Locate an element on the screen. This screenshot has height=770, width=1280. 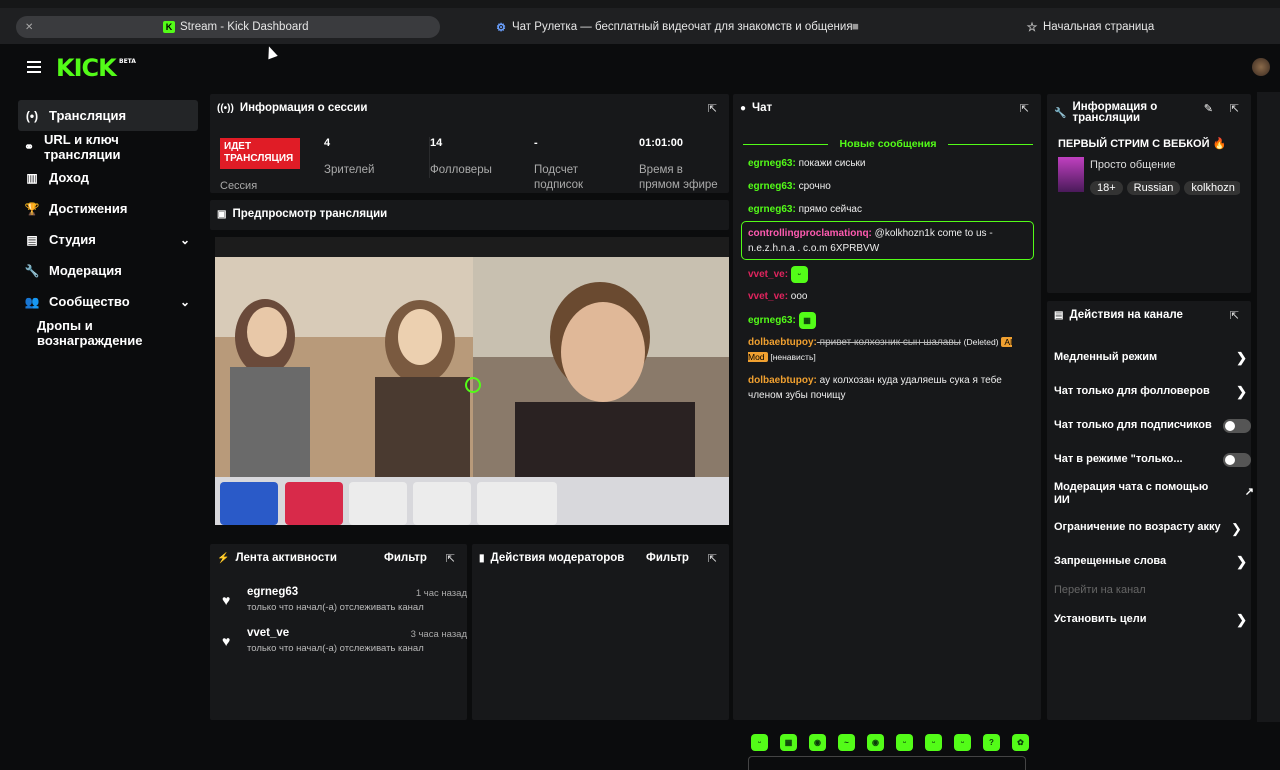
sidebar-item-drops: Дропы и вознаграждение is located at coordinates (108, 332).